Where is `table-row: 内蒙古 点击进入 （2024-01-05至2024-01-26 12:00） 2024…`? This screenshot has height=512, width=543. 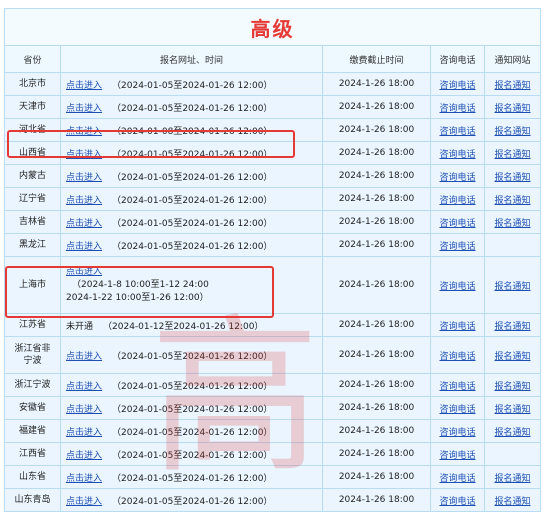 table-row: 内蒙古 点击进入 （2024-01-05至2024-01-26 12:00） 2024… is located at coordinates (273, 176).